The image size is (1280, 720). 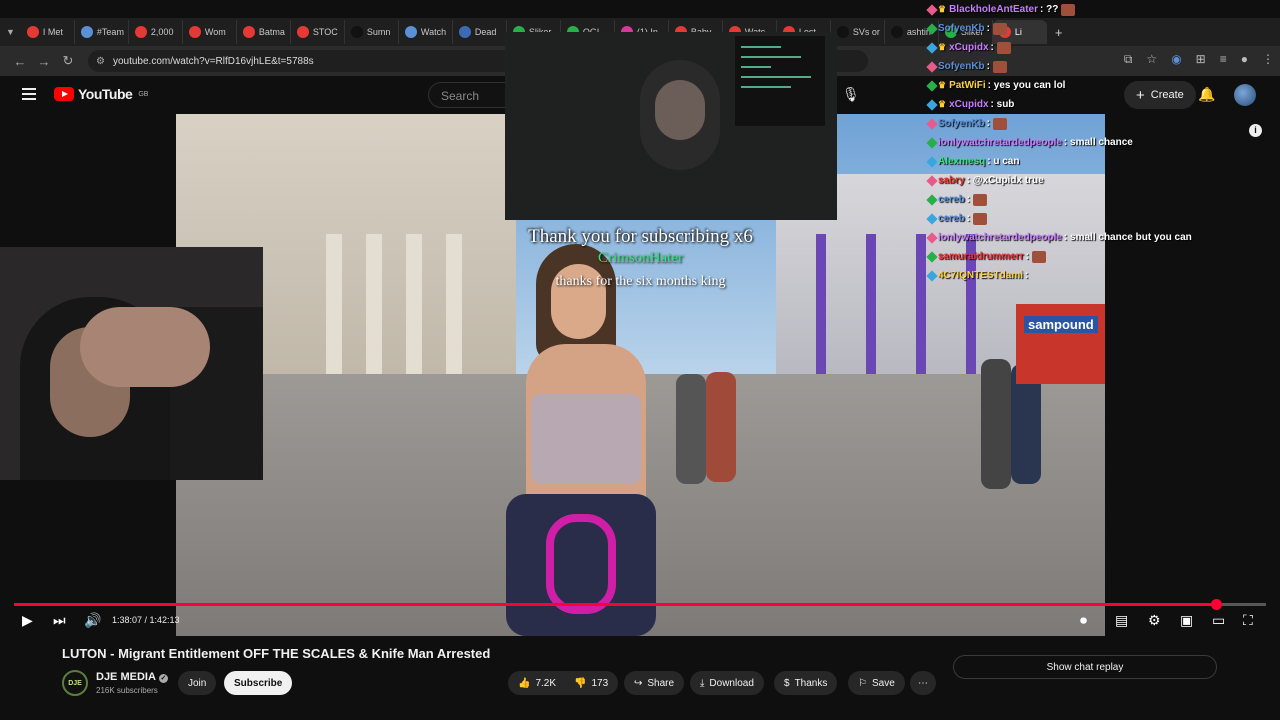 I want to click on tab-label: Watch, so click(x=433, y=32).